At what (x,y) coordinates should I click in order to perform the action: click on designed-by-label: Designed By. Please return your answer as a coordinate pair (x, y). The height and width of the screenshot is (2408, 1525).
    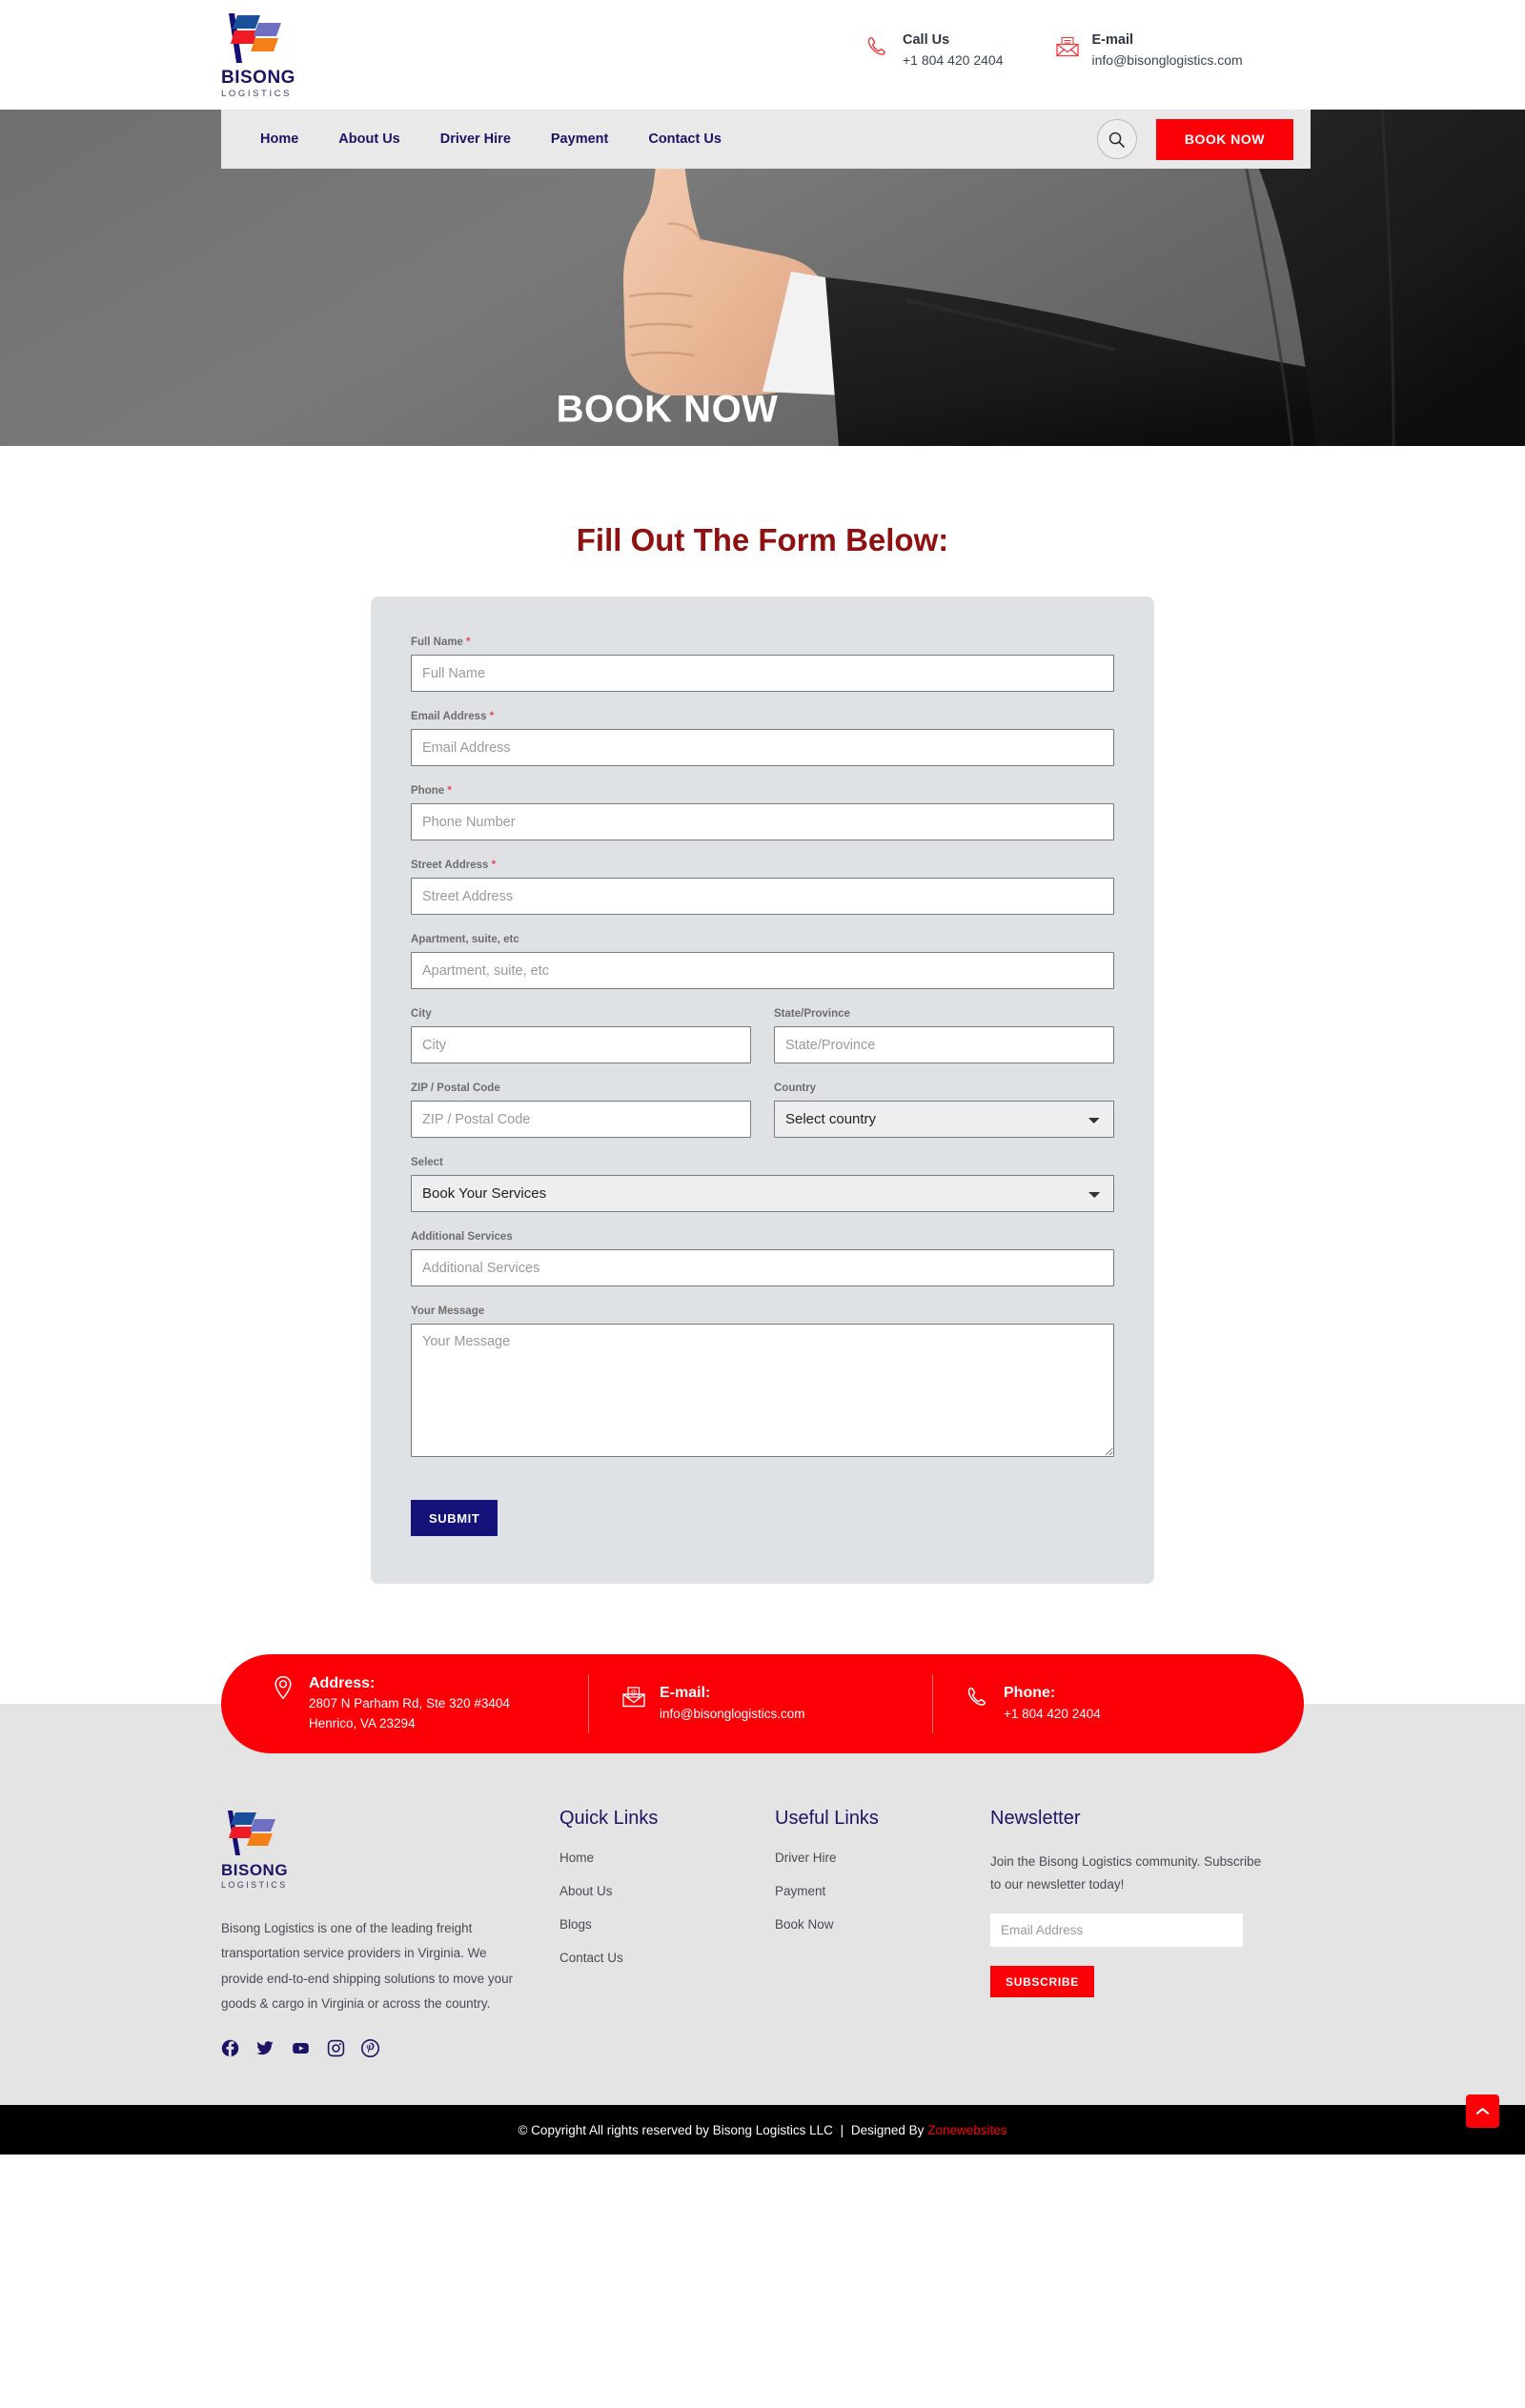
    Looking at the image, I should click on (888, 2129).